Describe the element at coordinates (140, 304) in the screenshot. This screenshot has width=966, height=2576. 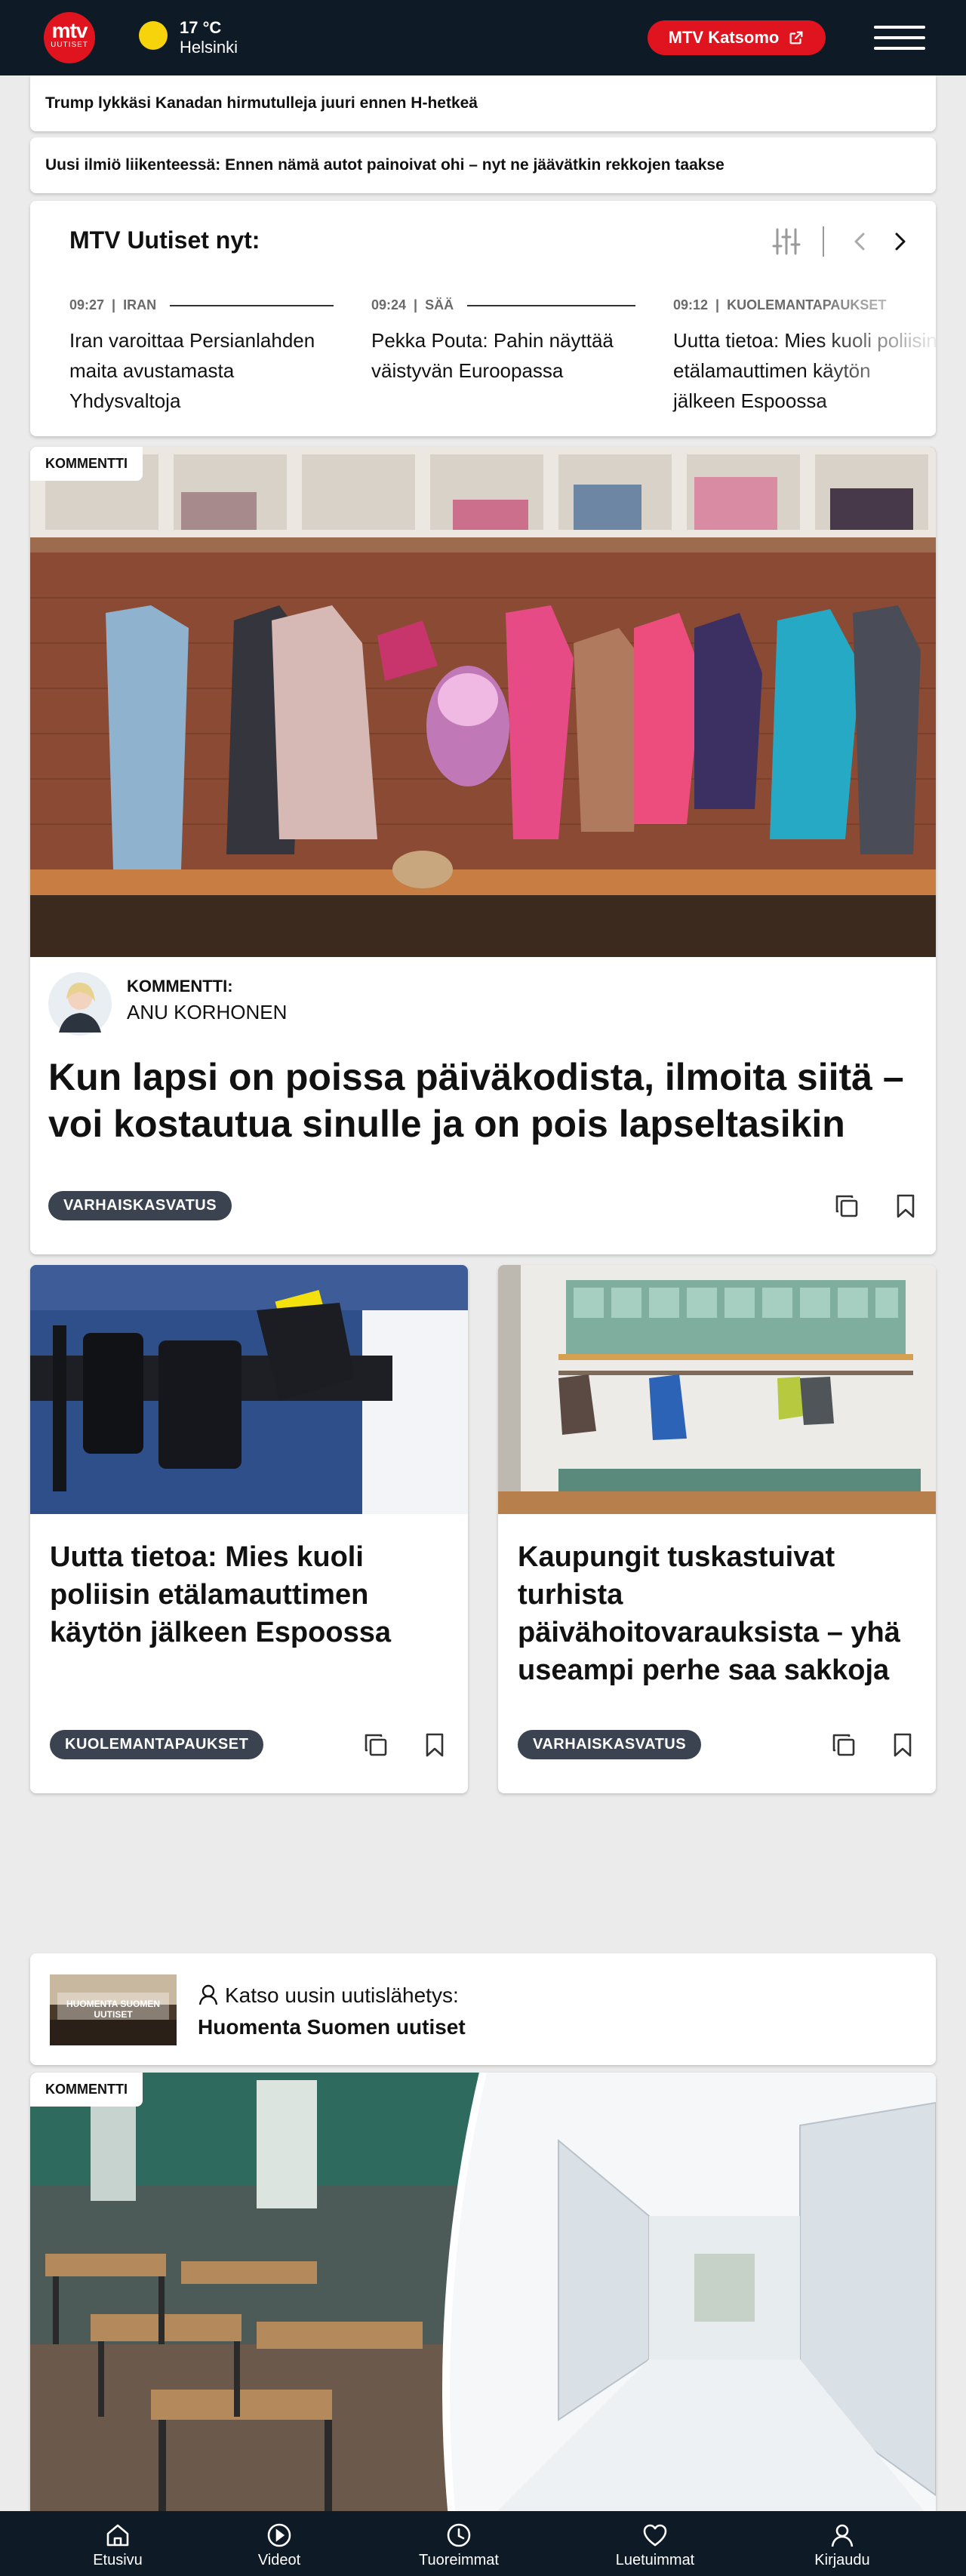
I see `news-category: IRAN` at that location.